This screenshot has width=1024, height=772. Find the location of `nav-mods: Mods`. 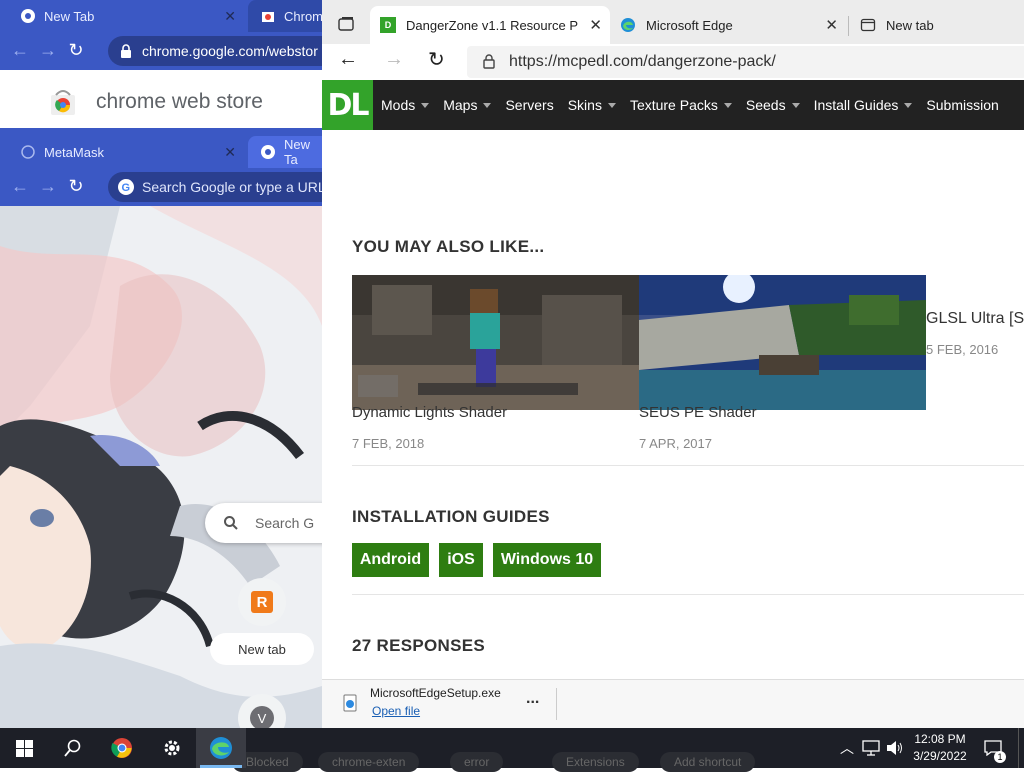

nav-mods: Mods is located at coordinates (405, 105).